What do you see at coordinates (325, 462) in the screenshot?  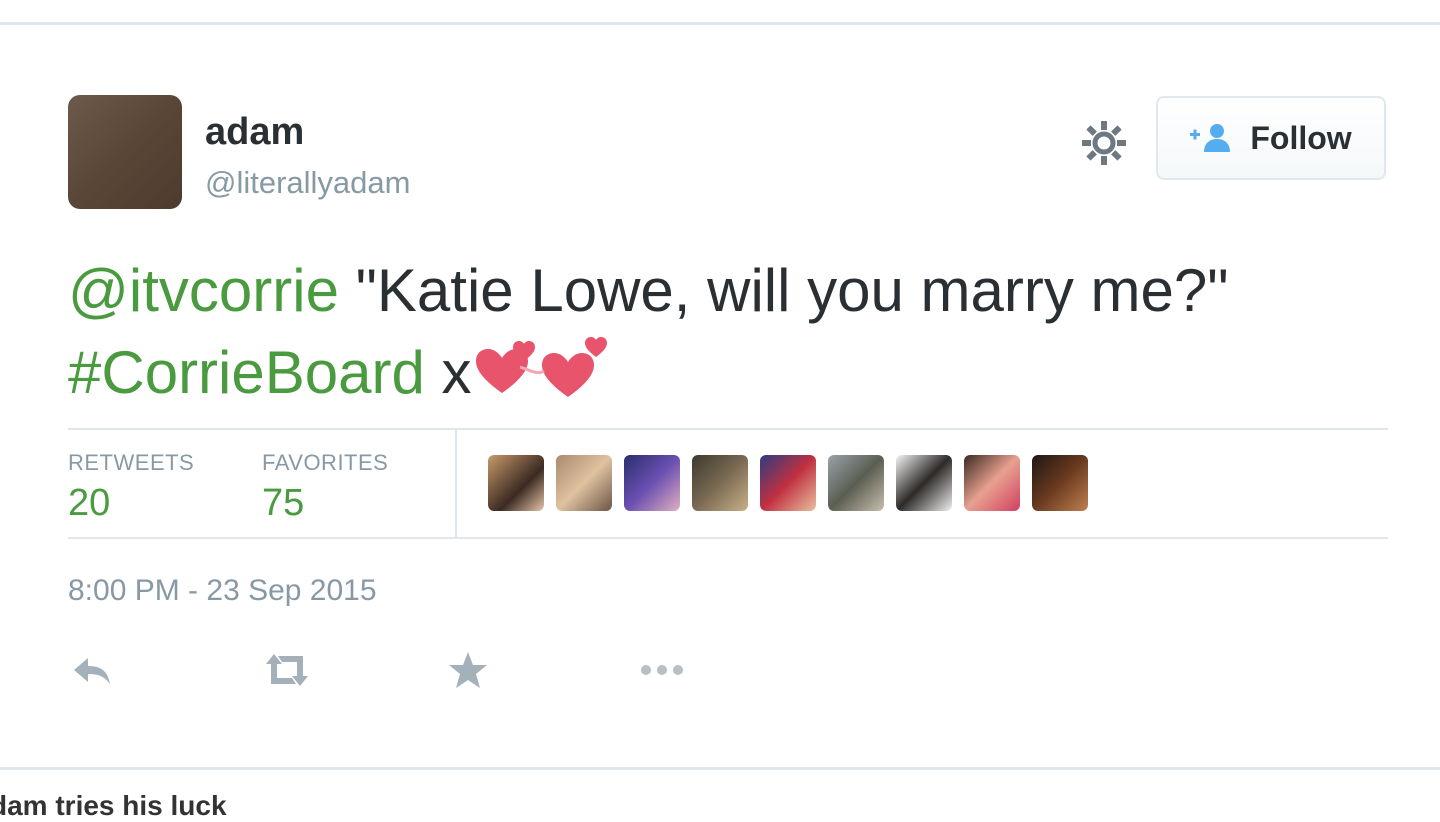 I see `favorites-label: FAVORITES` at bounding box center [325, 462].